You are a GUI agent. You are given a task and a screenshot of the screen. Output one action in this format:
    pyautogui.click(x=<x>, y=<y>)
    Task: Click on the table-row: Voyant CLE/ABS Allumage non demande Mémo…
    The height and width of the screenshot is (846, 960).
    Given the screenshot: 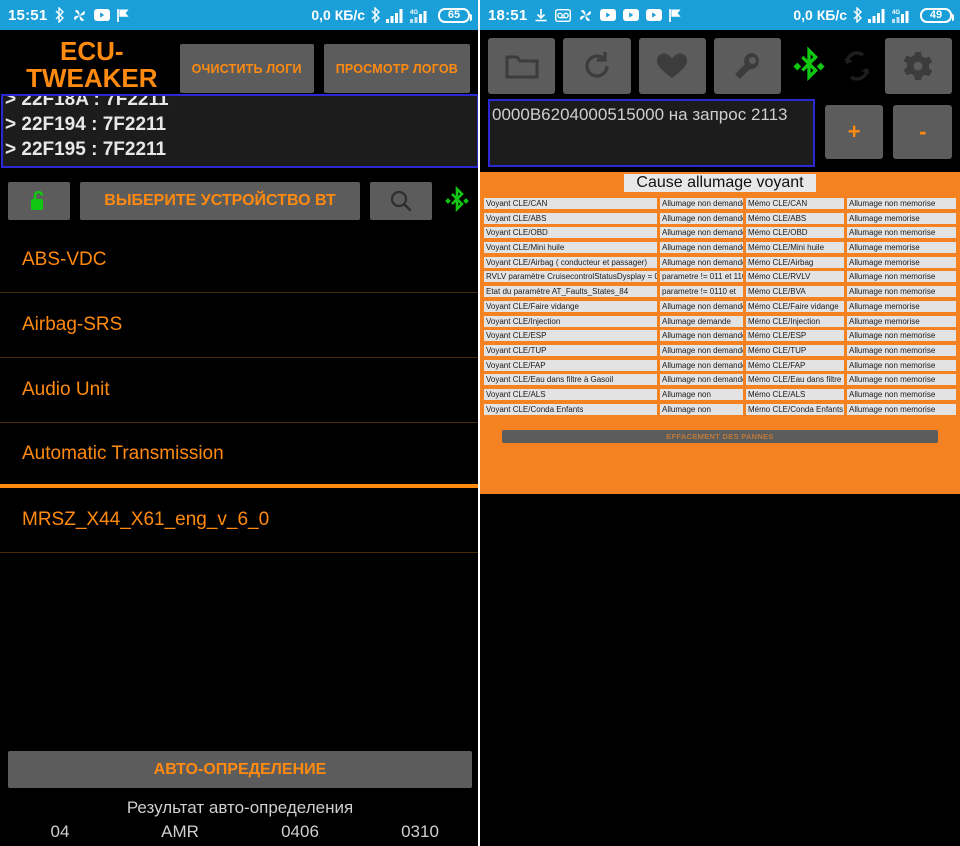 What is the action you would take?
    pyautogui.click(x=720, y=220)
    